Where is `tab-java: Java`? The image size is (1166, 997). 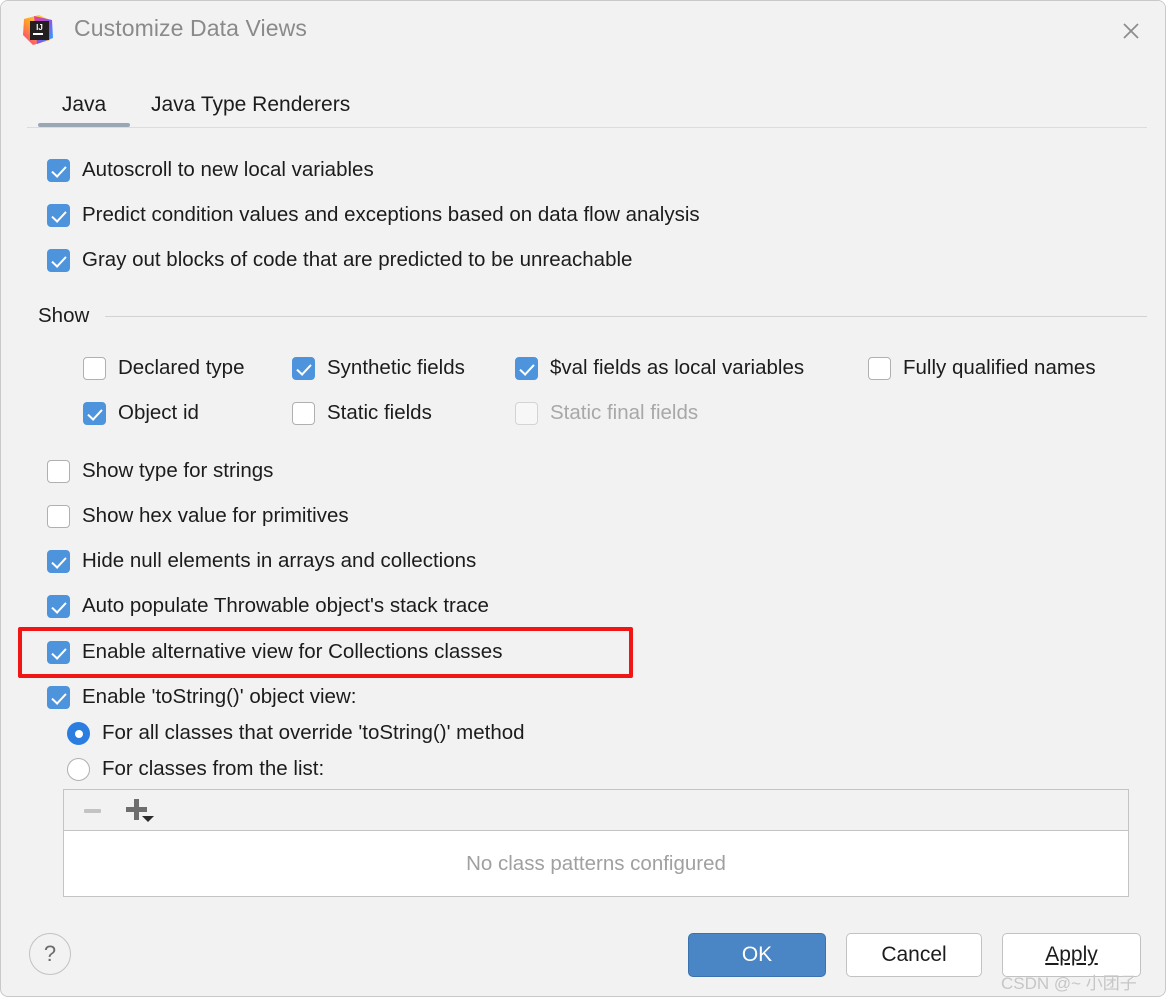
tab-java: Java is located at coordinates (84, 105).